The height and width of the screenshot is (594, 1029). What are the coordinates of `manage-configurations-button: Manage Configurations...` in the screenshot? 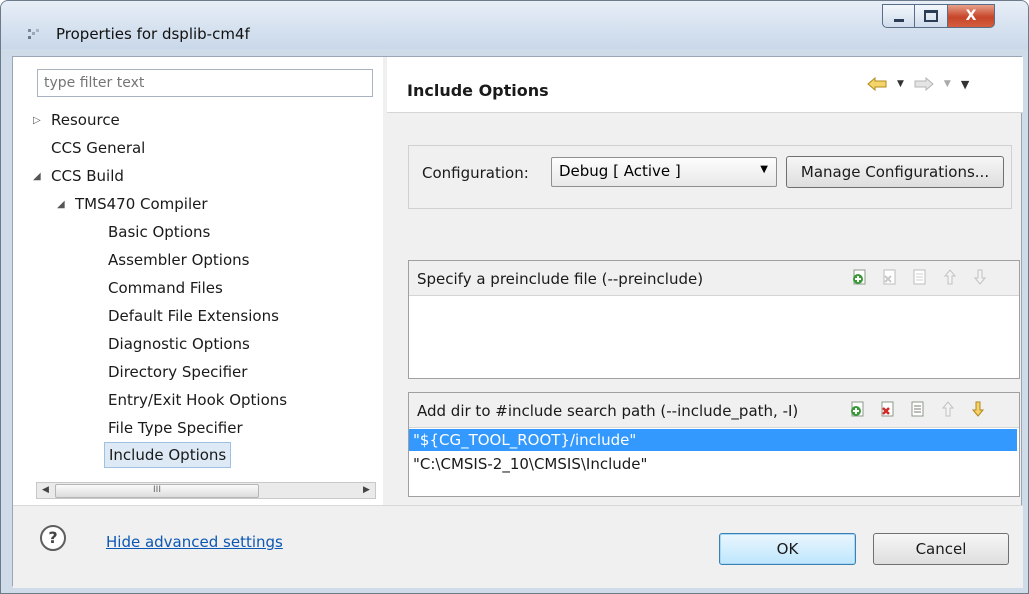 It's located at (895, 172).